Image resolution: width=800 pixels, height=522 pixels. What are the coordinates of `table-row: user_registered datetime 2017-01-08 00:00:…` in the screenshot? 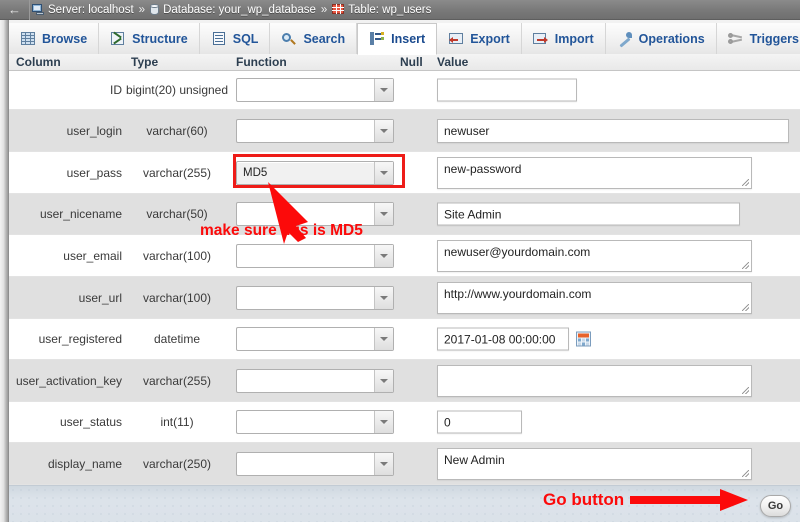 It's located at (404, 339).